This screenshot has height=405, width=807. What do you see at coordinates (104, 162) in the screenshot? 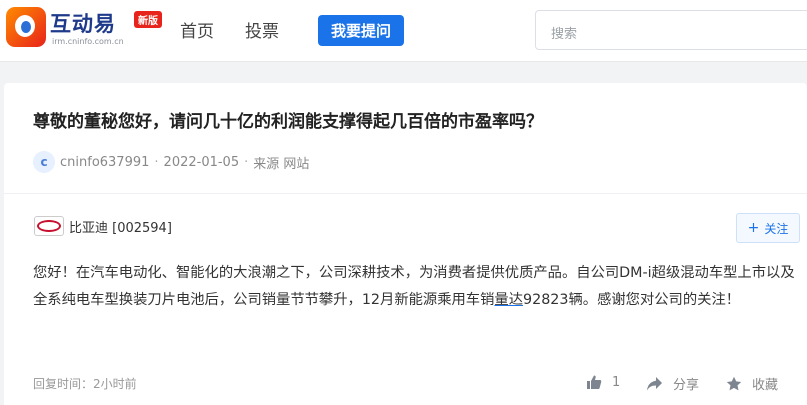
I see `question-user: cninfo637991` at bounding box center [104, 162].